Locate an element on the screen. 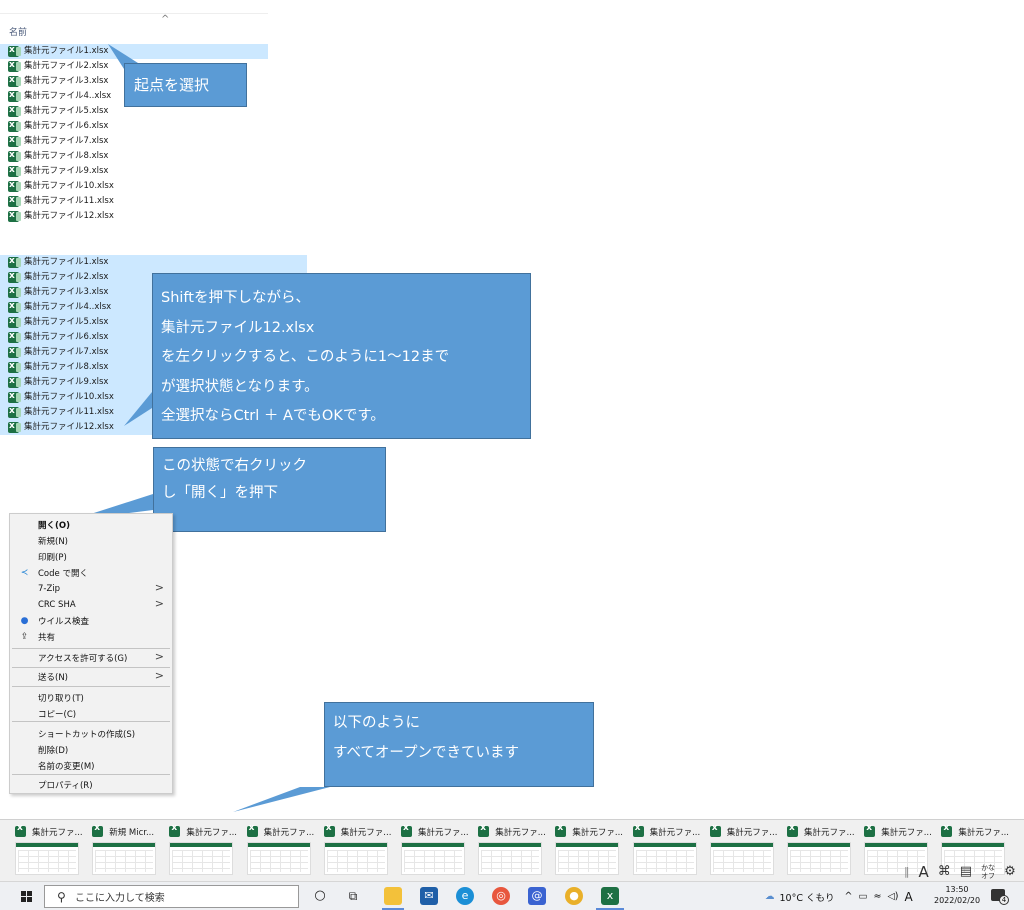  kana-top: かな is located at coordinates (988, 867).